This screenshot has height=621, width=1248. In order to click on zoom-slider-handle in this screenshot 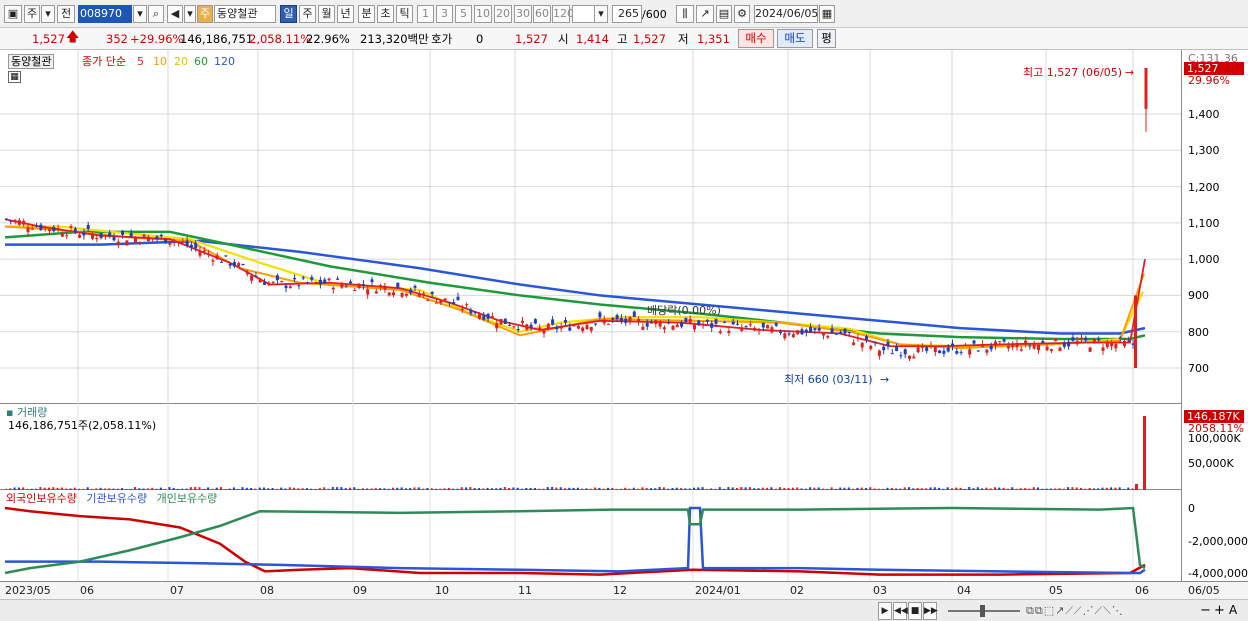, I will do `click(982, 611)`.